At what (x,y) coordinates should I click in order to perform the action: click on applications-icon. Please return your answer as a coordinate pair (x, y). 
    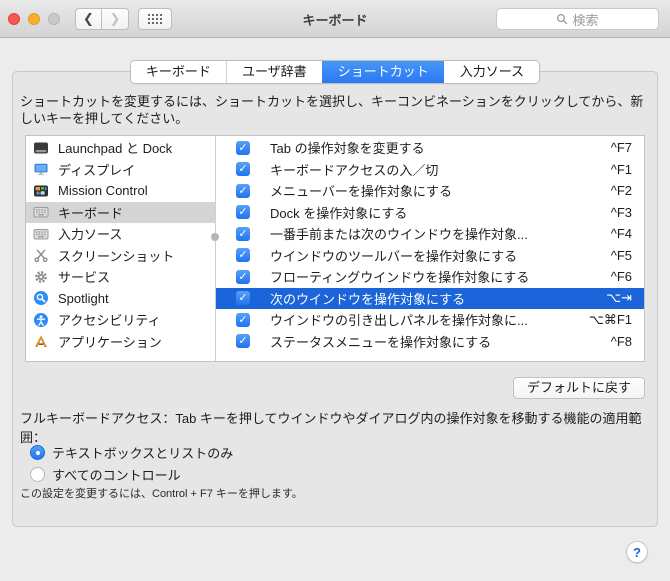
    Looking at the image, I should click on (41, 341).